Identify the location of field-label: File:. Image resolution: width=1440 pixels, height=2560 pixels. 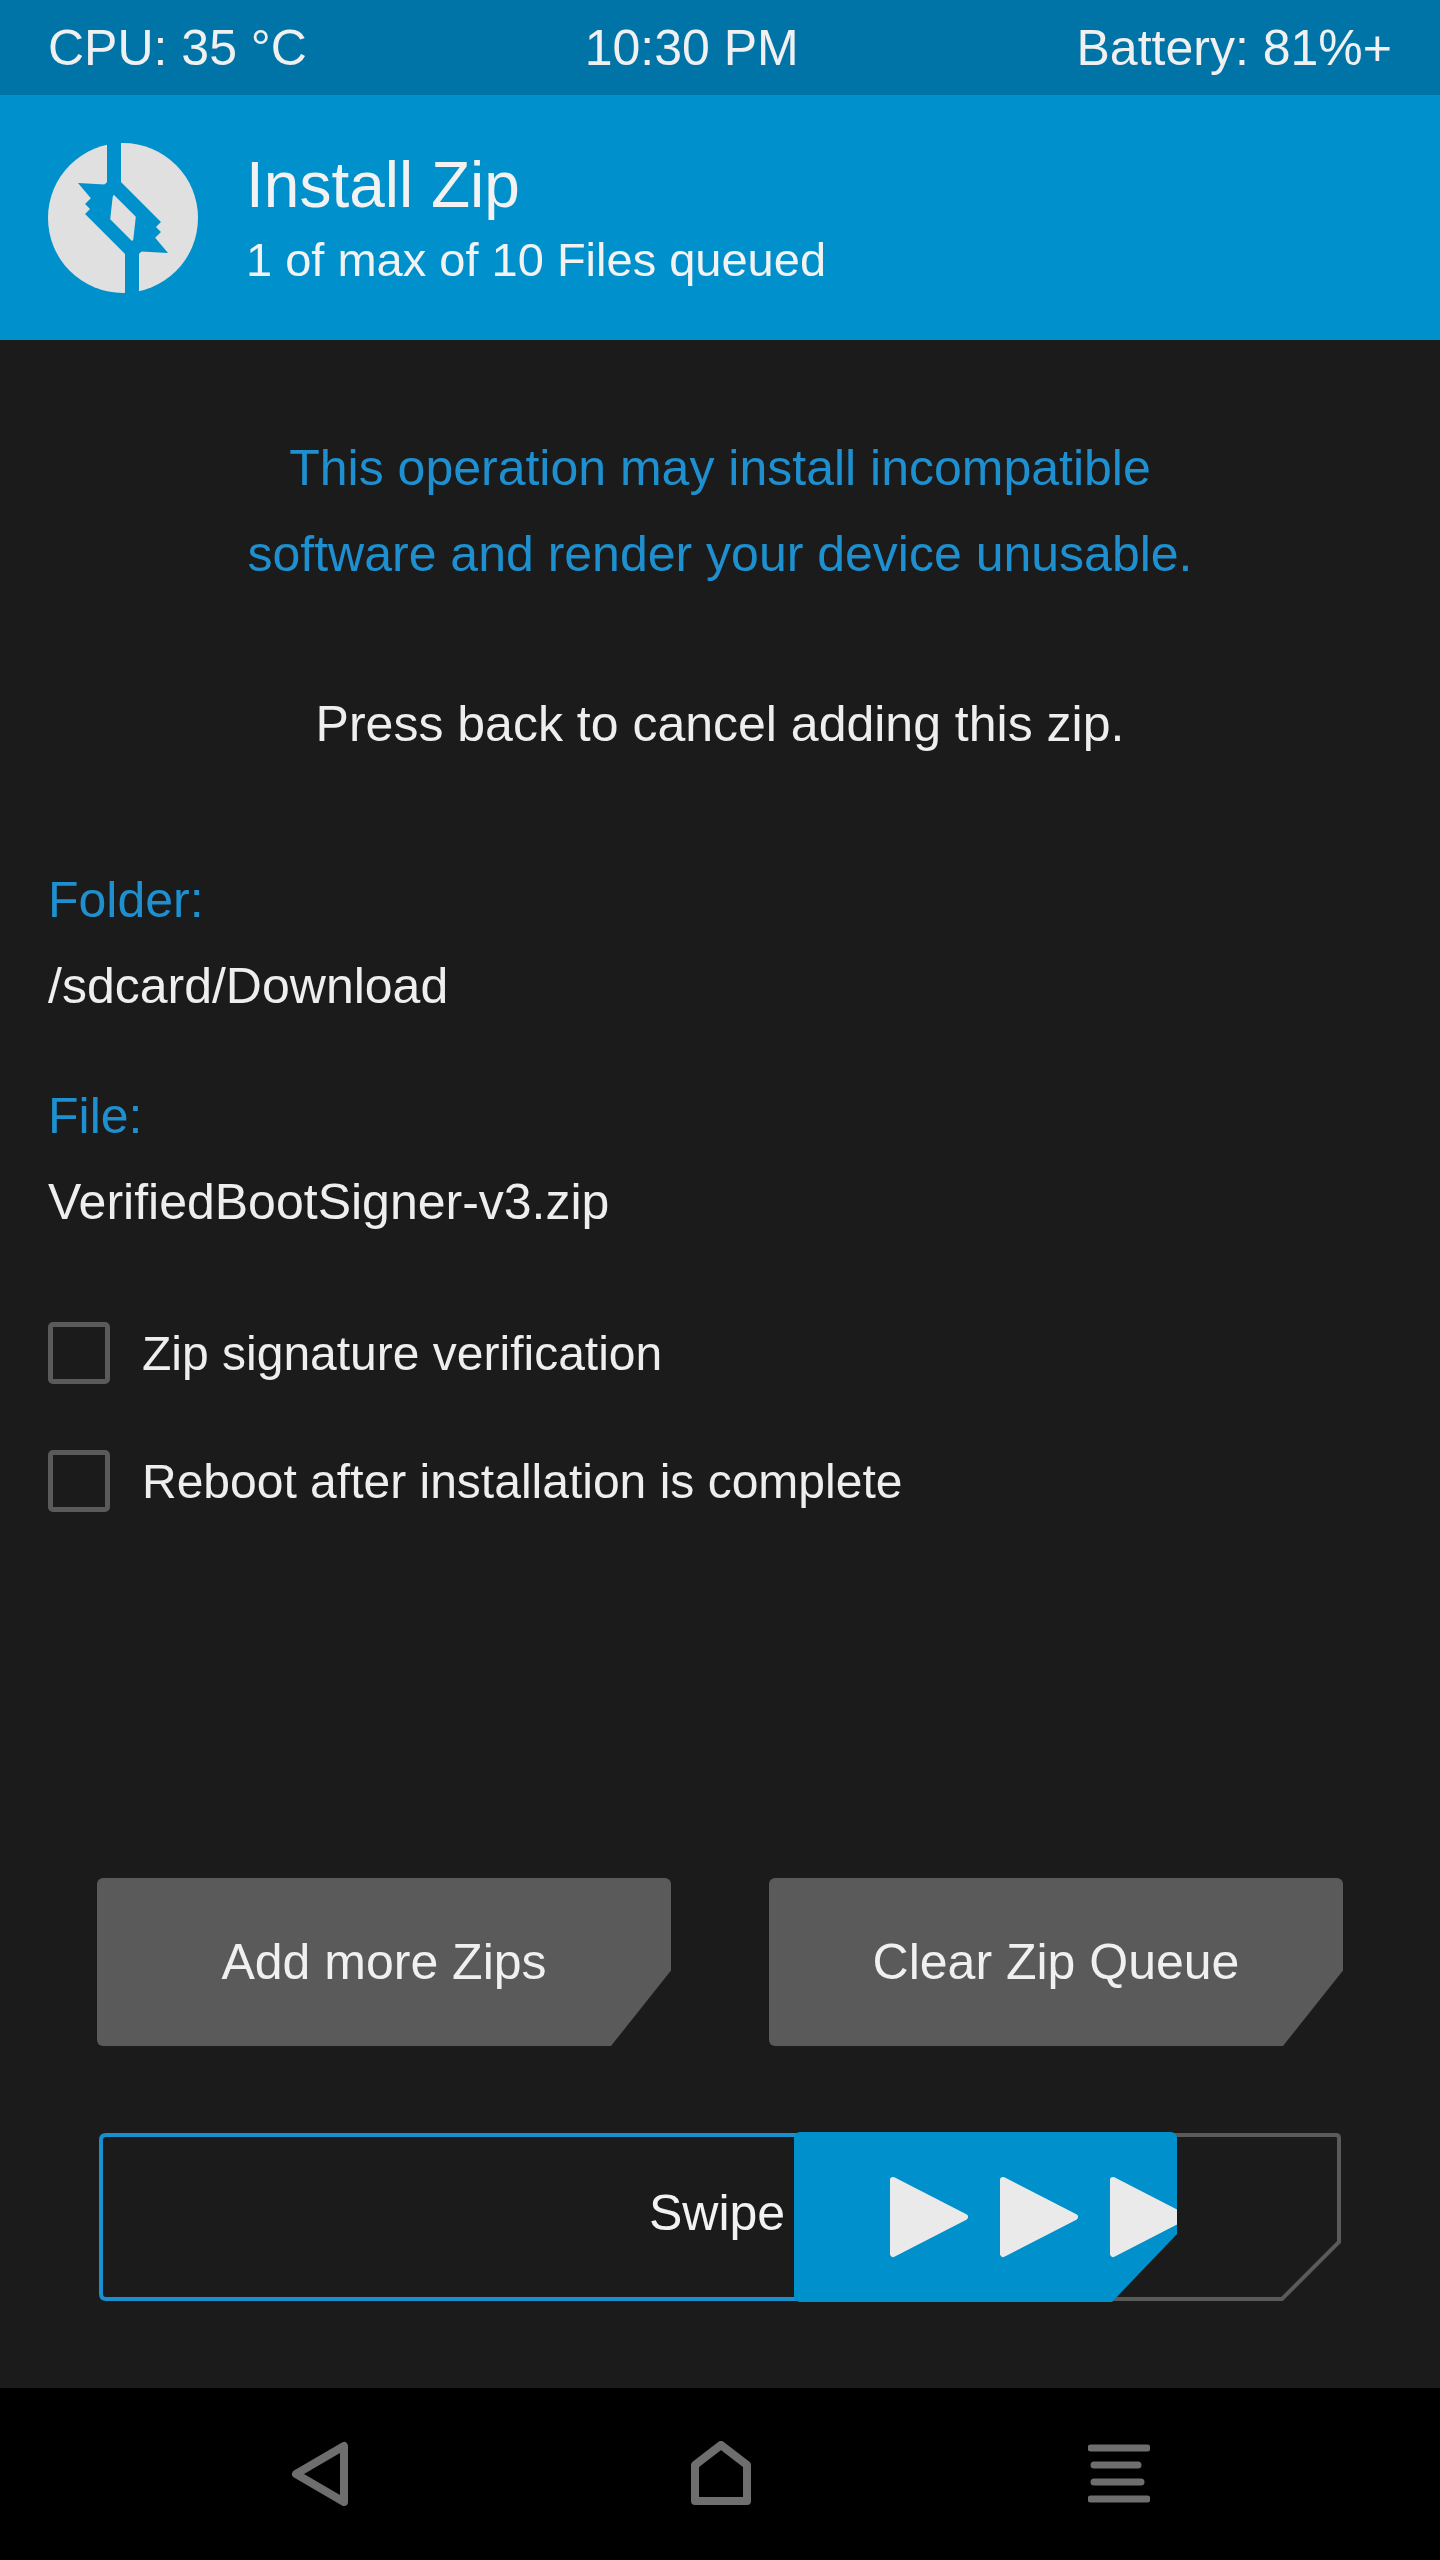
(96, 1116).